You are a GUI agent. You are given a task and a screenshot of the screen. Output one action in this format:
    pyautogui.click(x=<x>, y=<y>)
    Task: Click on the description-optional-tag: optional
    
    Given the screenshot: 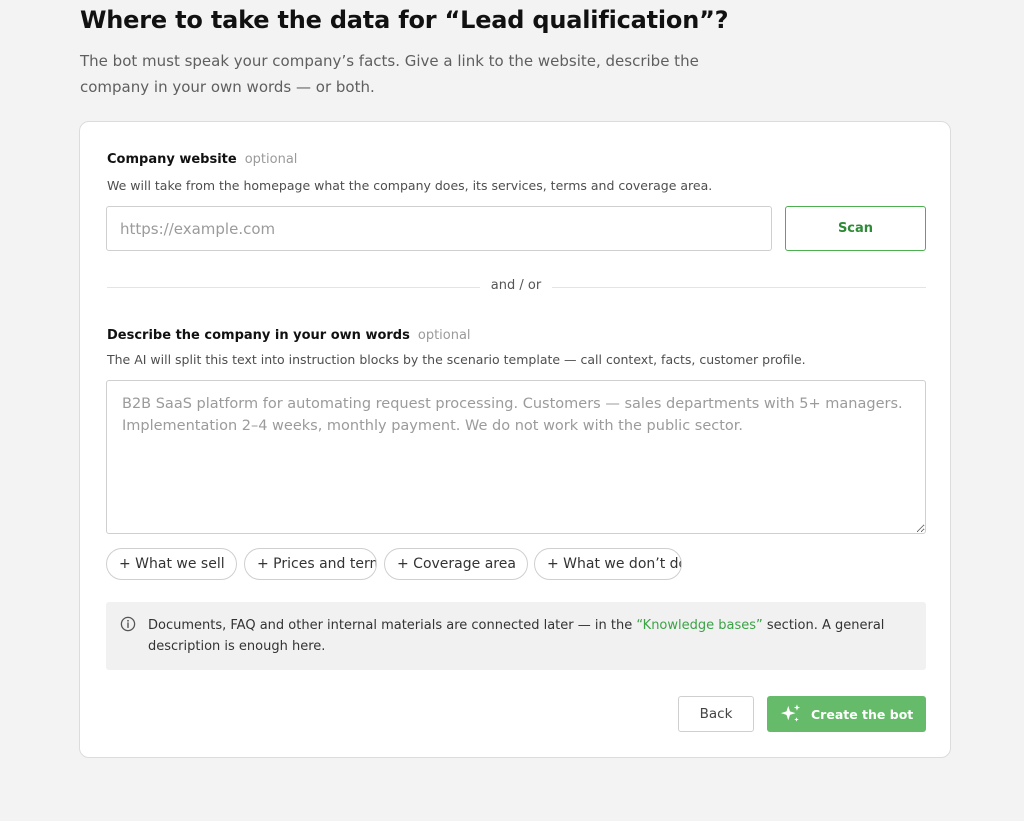 What is the action you would take?
    pyautogui.click(x=444, y=335)
    